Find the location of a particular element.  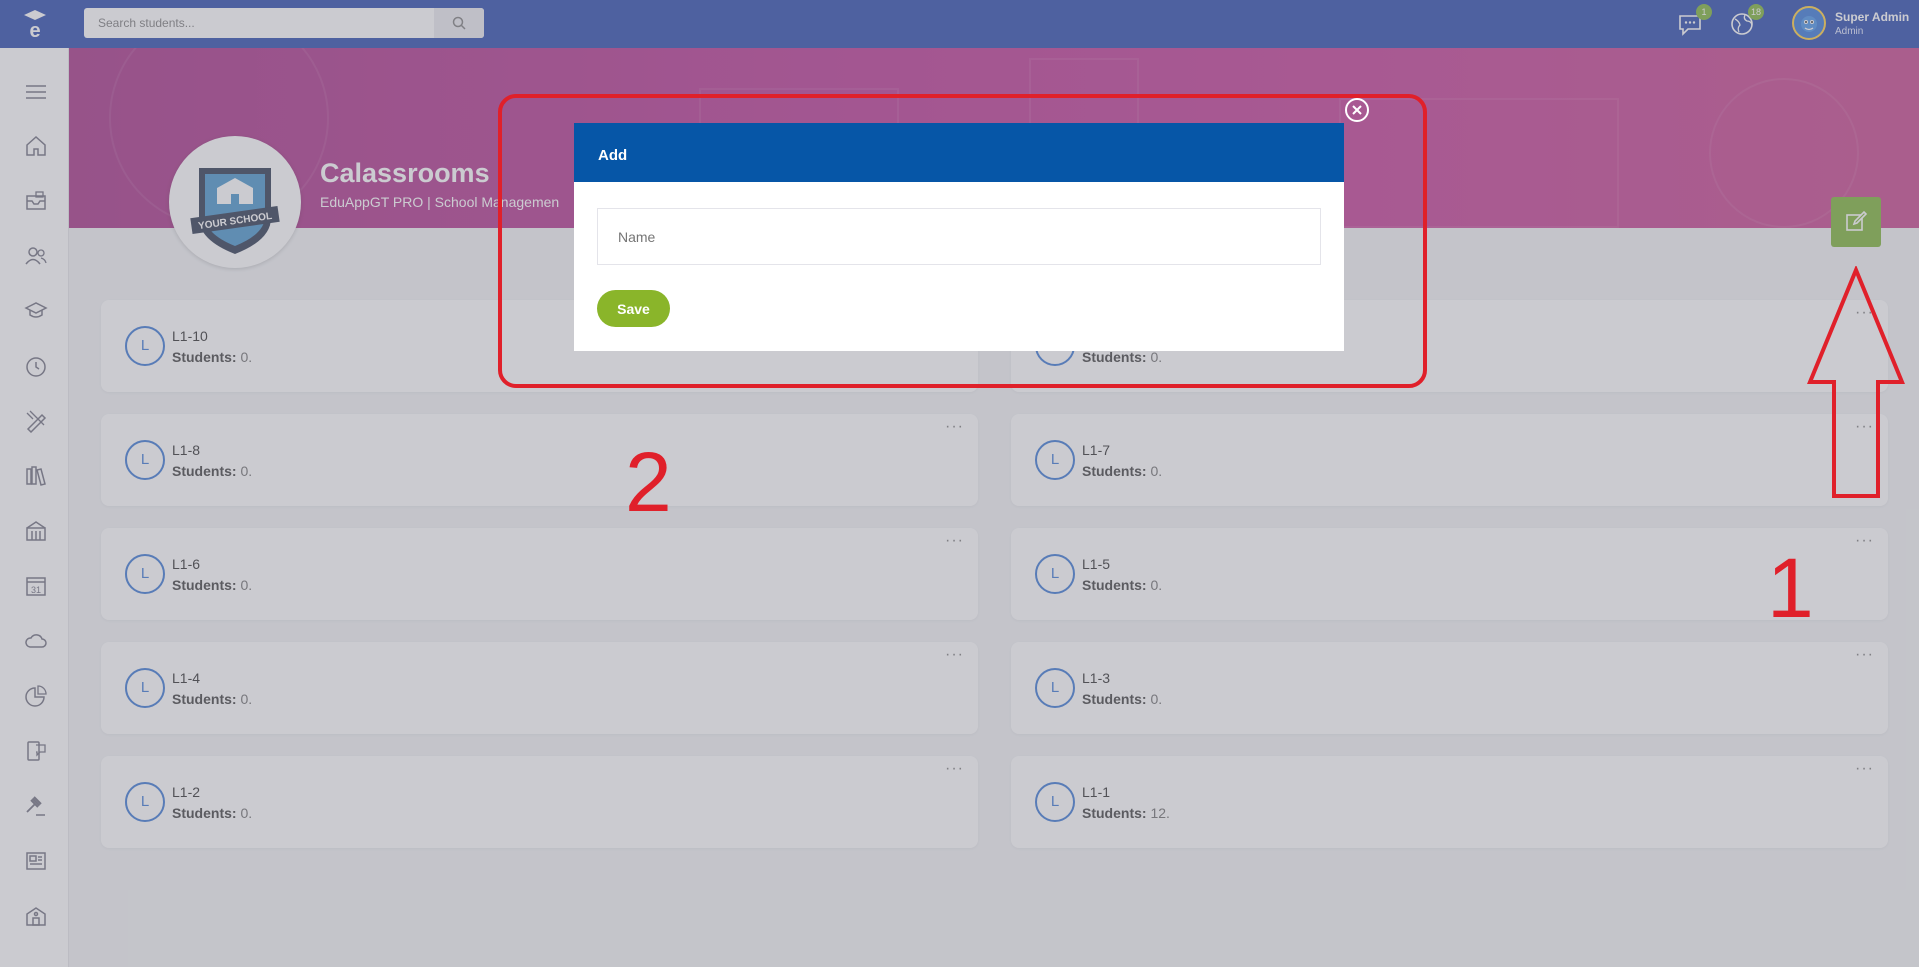

annotation-step-2: 2 is located at coordinates (648, 482).